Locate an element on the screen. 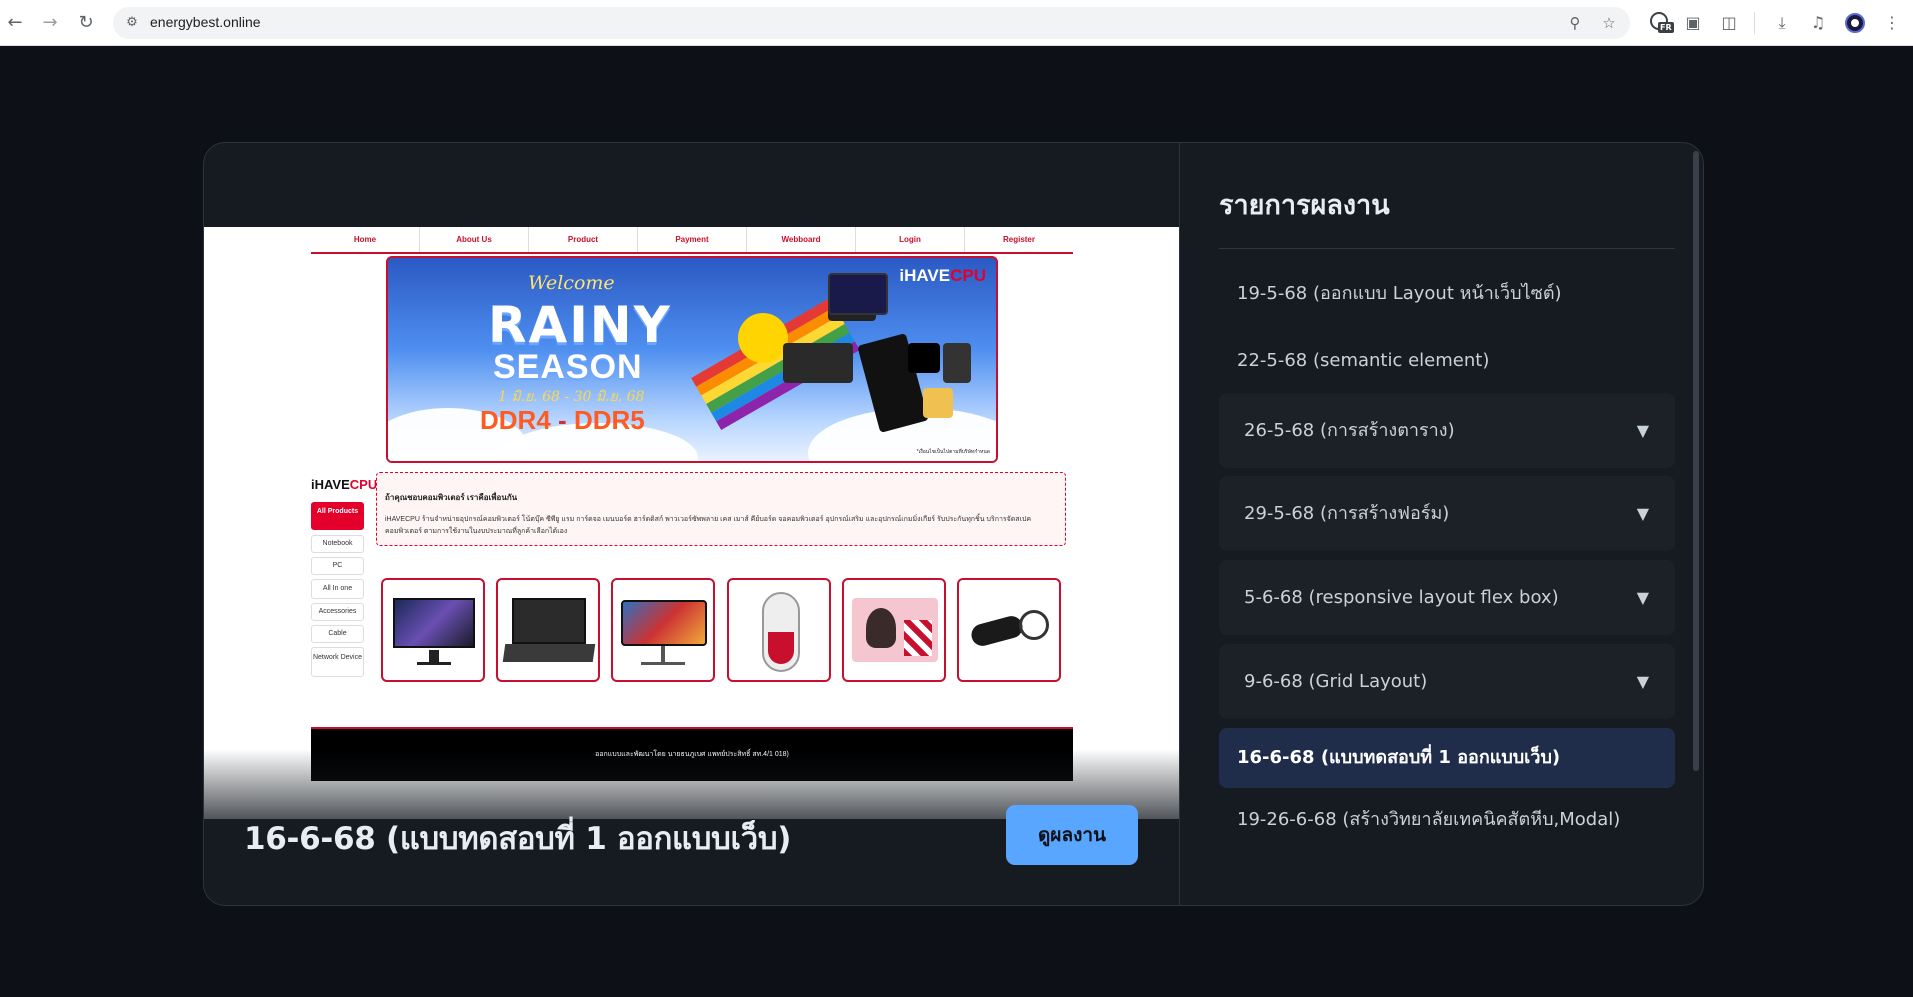 The image size is (1913, 997). site-logo: iHAVECPU is located at coordinates (344, 484).